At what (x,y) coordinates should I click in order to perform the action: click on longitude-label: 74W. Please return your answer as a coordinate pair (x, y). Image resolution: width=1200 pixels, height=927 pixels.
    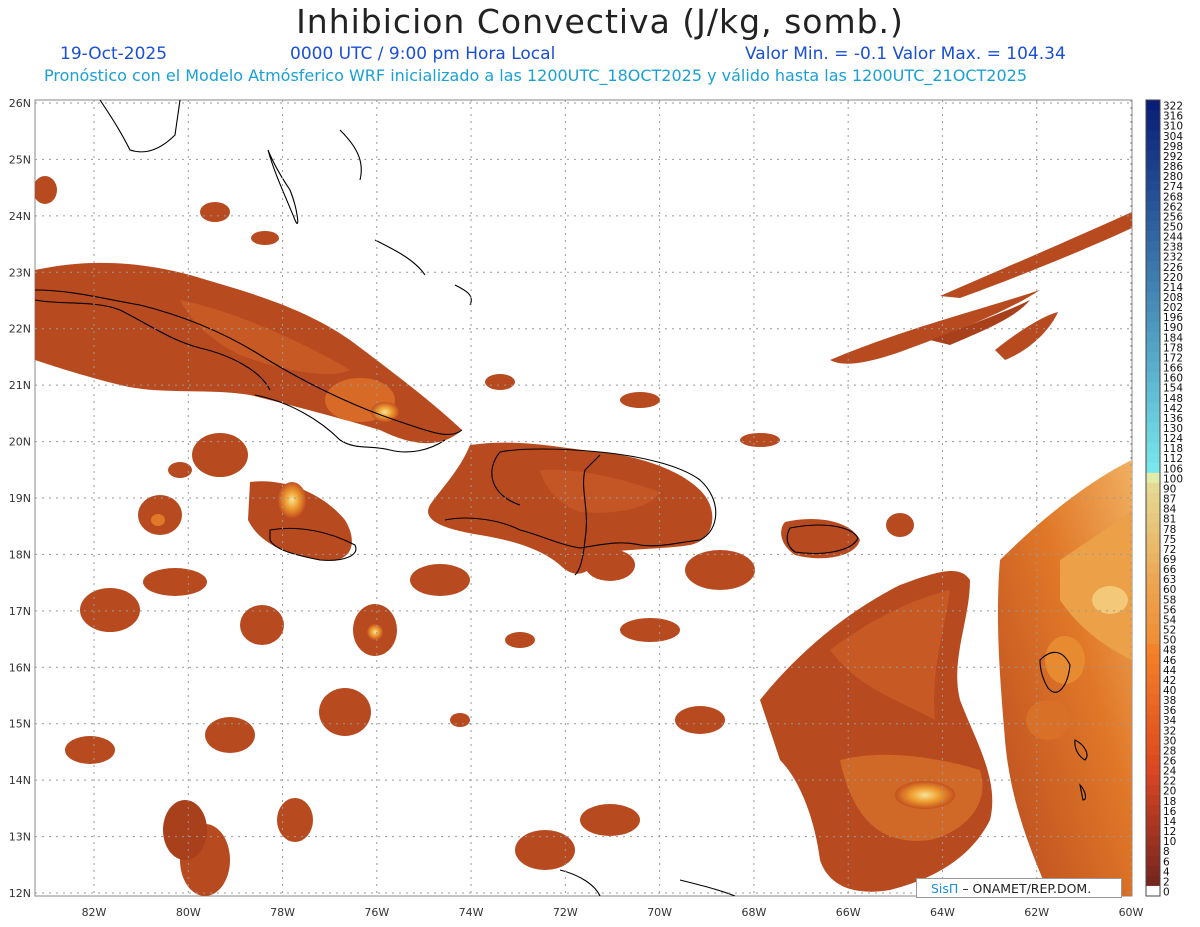
    Looking at the image, I should click on (471, 912).